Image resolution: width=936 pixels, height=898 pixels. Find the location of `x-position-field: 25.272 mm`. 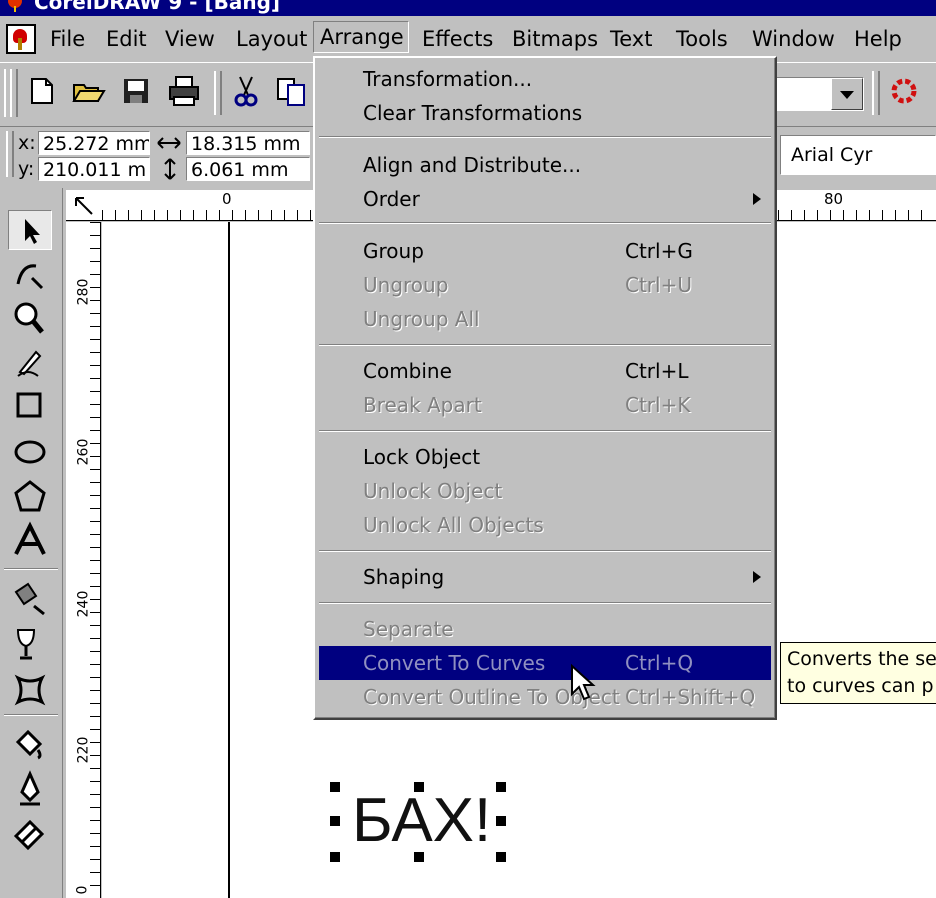

x-position-field: 25.272 mm is located at coordinates (94, 143).